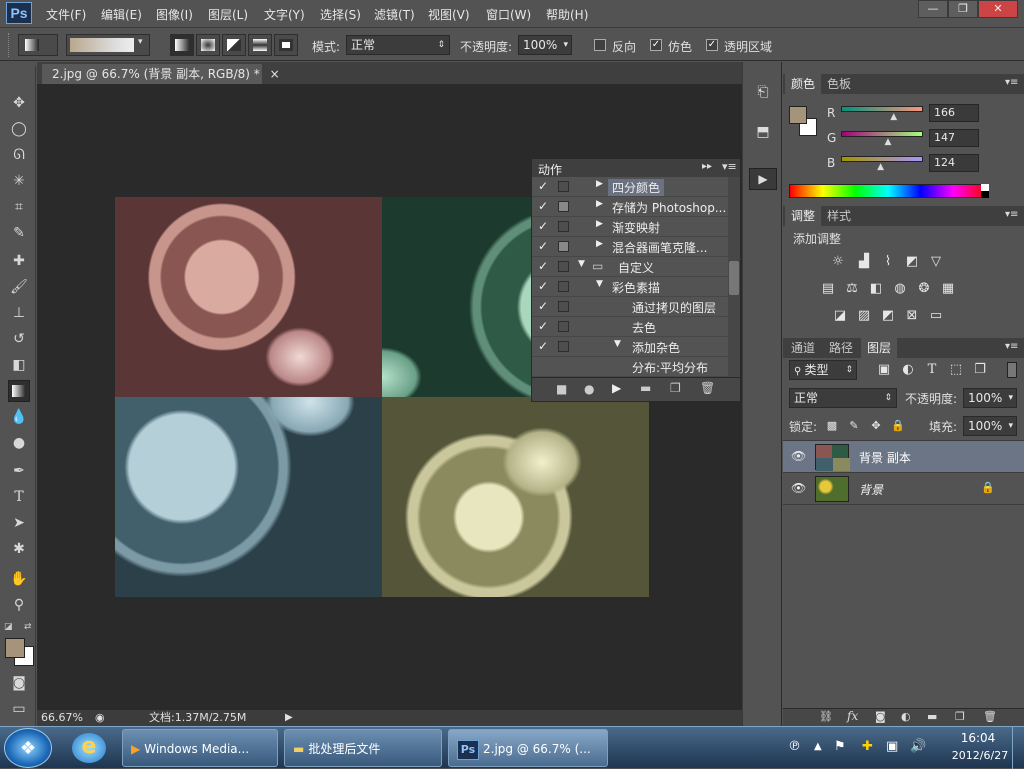 The width and height of the screenshot is (1024, 769). What do you see at coordinates (630, 287) in the screenshot?
I see `action-row: ✓ ▼ 彩色素描` at bounding box center [630, 287].